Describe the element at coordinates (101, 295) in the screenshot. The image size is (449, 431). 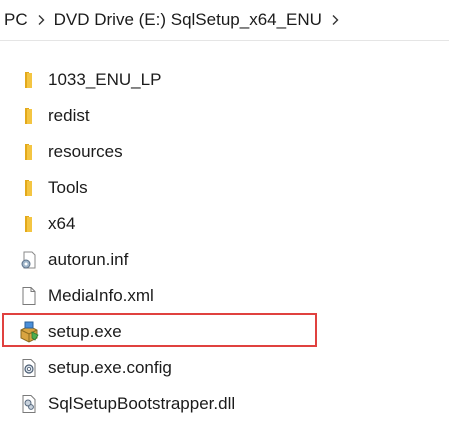
I see `file-name: MediaInfo.xml` at that location.